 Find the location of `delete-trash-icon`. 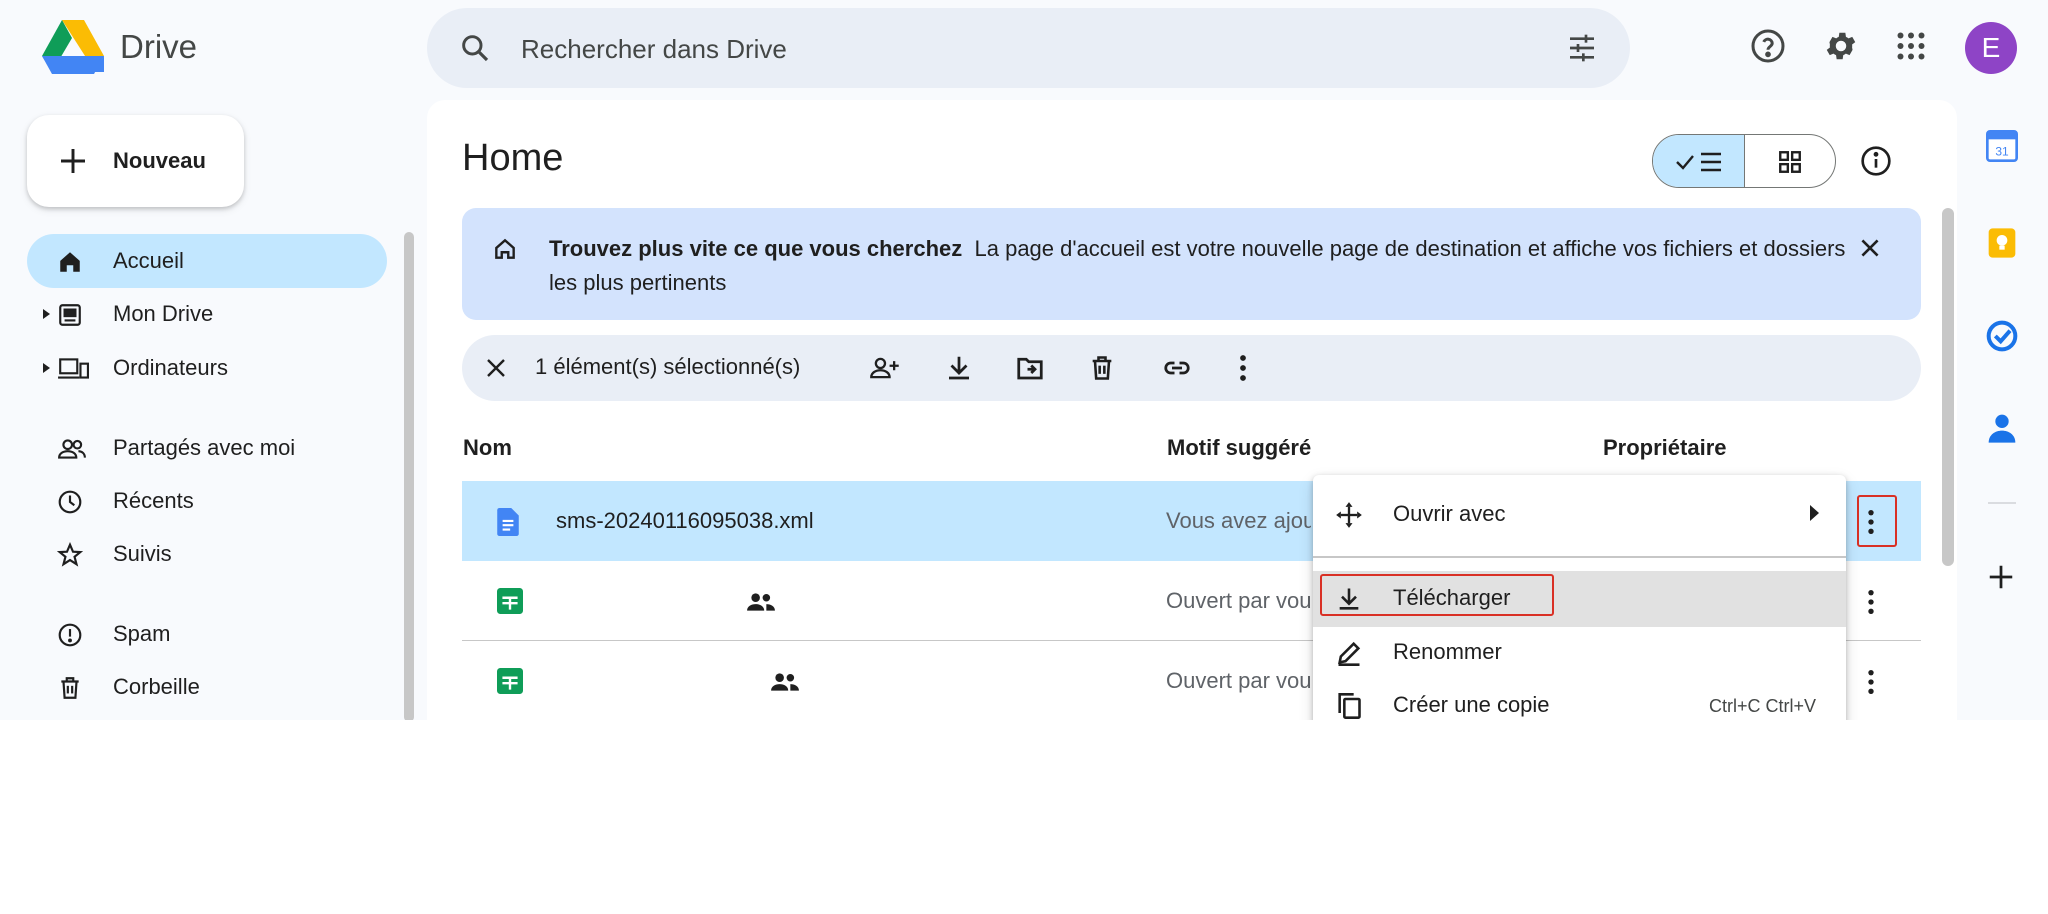

delete-trash-icon is located at coordinates (1102, 368).